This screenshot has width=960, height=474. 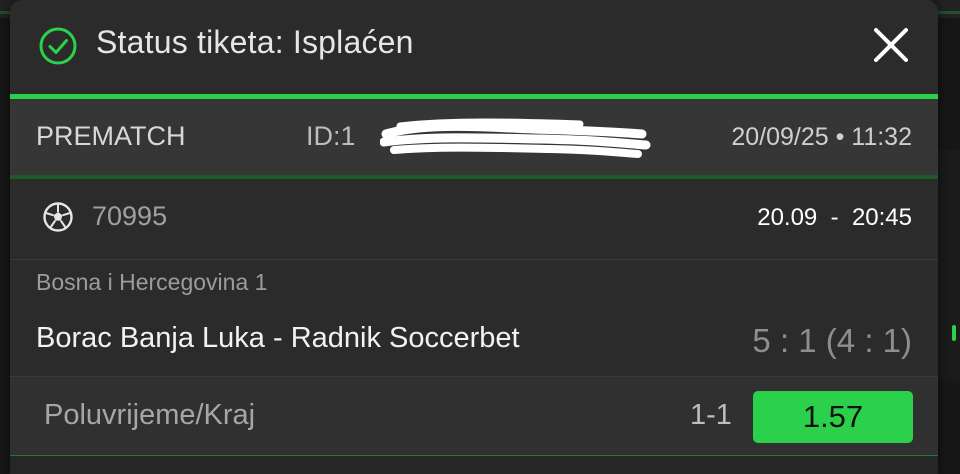 What do you see at coordinates (255, 42) in the screenshot?
I see `dialog-title: Status tiketa: Isplaćen` at bounding box center [255, 42].